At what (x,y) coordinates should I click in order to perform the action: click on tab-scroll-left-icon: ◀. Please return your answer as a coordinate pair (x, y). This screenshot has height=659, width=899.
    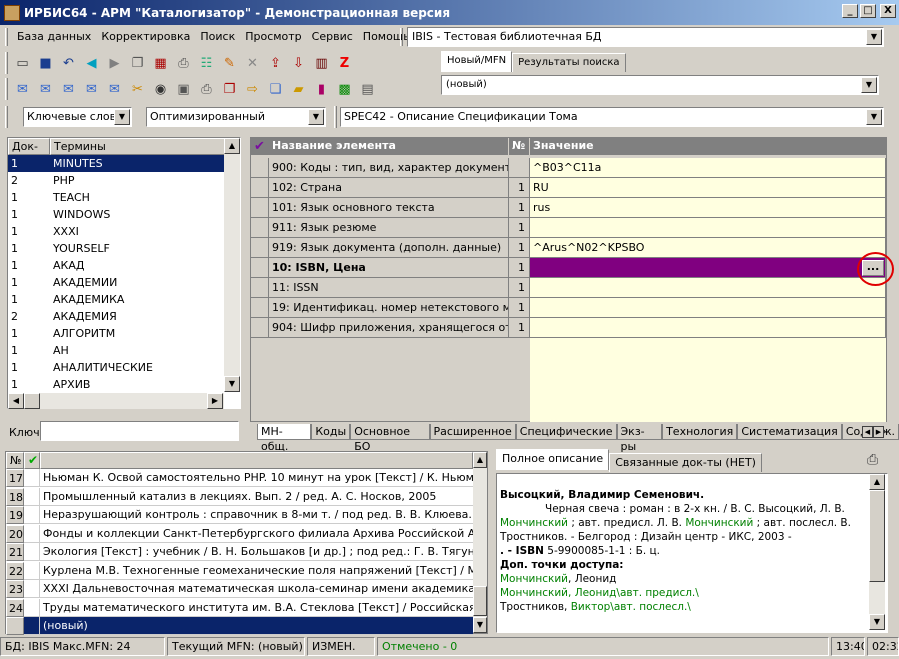
    Looking at the image, I should click on (867, 432).